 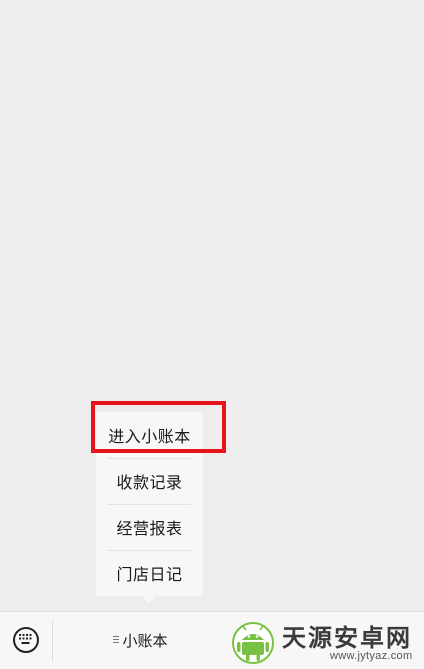 What do you see at coordinates (149, 573) in the screenshot?
I see `menu-item-store-diary: 门店日记` at bounding box center [149, 573].